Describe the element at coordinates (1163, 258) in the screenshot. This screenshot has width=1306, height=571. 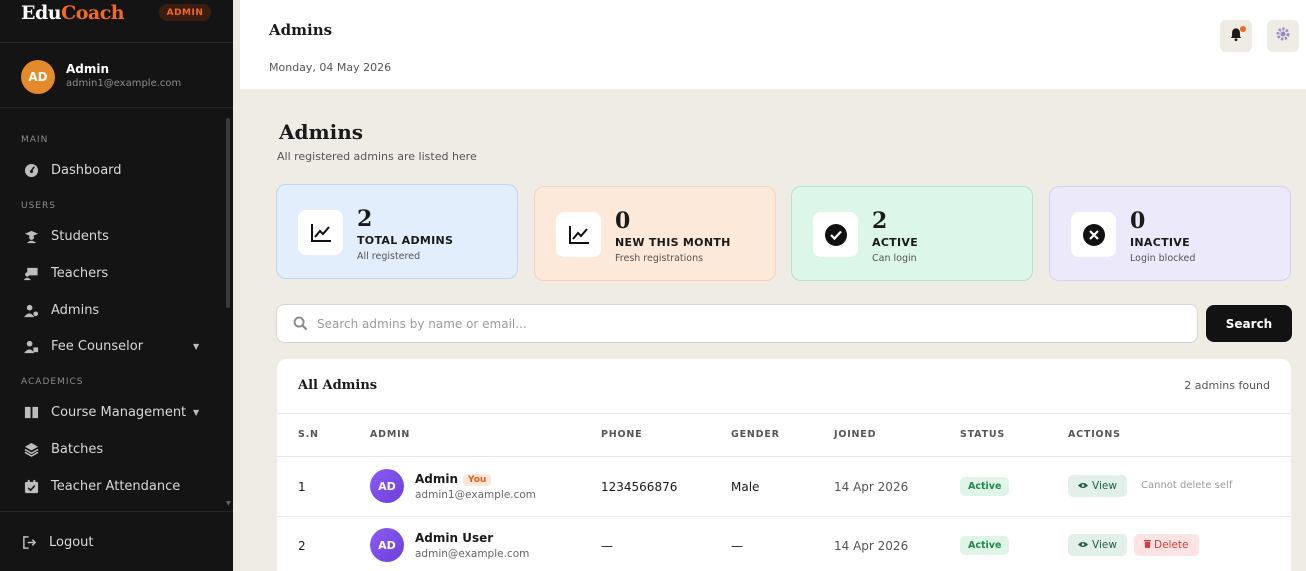
I see `stat-subtitle: Login blocked` at that location.